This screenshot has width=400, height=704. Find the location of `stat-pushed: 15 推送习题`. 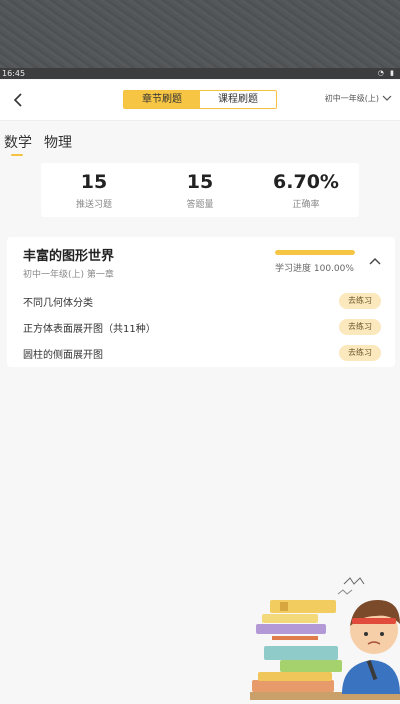

stat-pushed: 15 推送习题 is located at coordinates (94, 190).